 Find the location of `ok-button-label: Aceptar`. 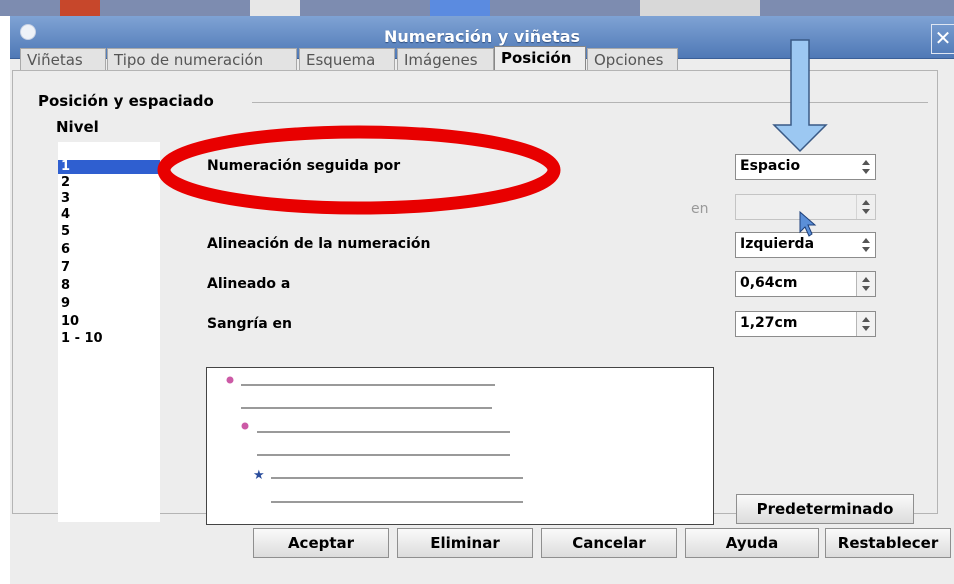

ok-button-label: Aceptar is located at coordinates (321, 543).